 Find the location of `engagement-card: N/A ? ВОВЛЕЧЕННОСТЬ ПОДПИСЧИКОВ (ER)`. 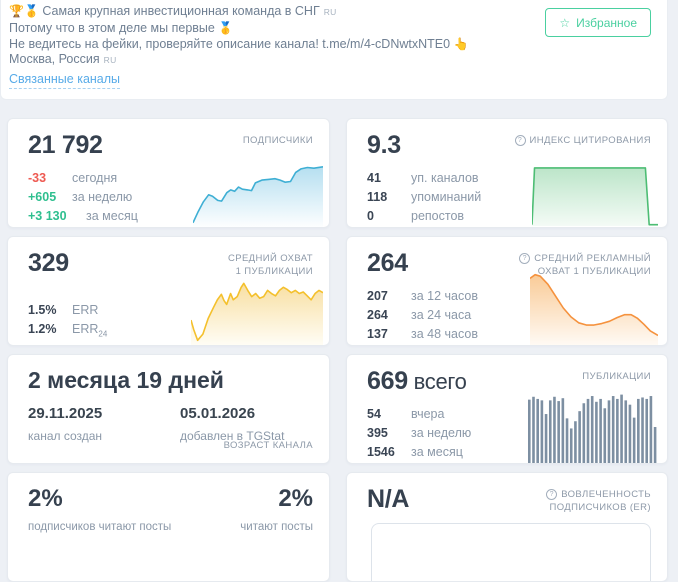

engagement-card: N/A ? ВОВЛЕЧЕННОСТЬ ПОДПИСЧИКОВ (ER) is located at coordinates (507, 527).